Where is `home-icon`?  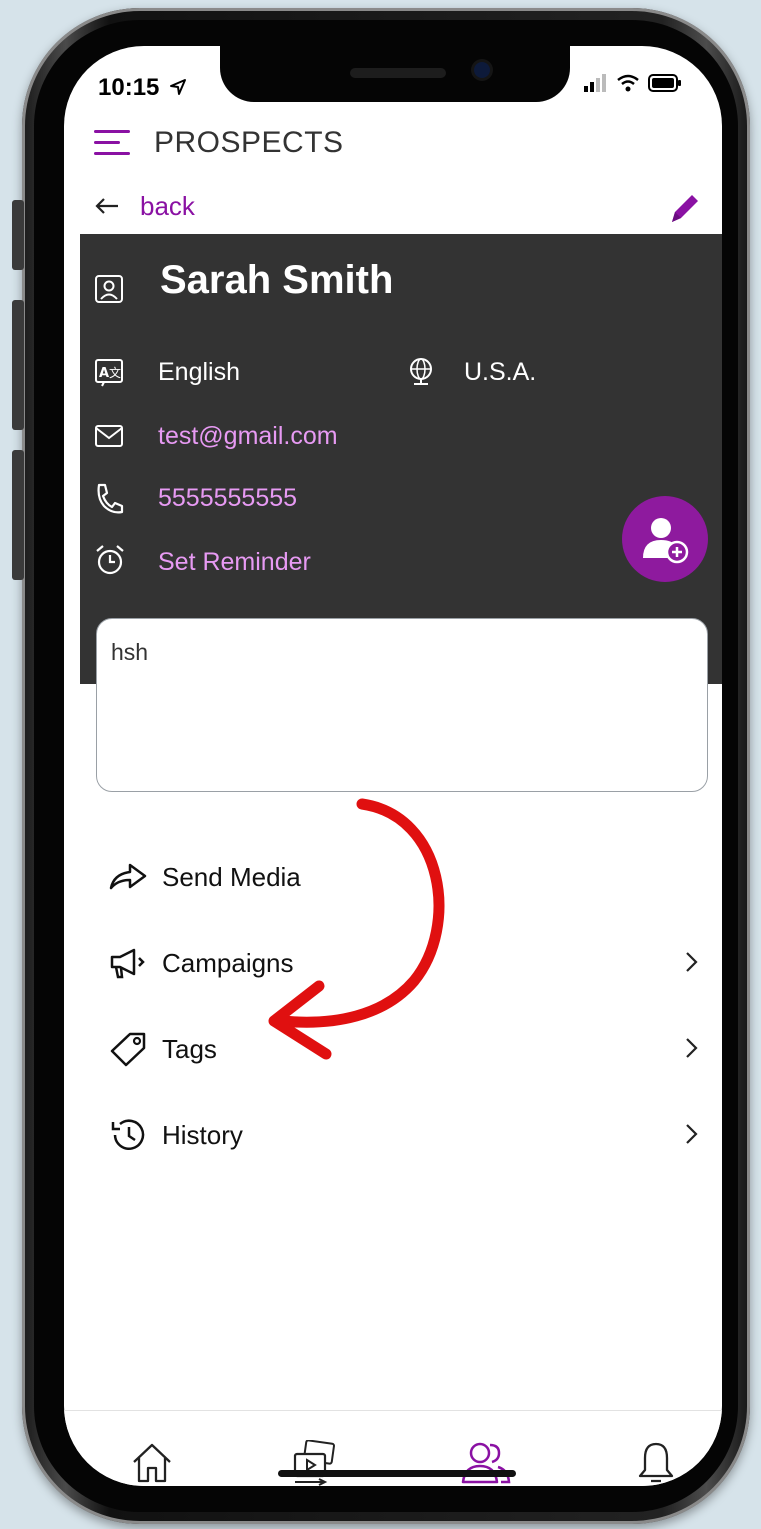
home-icon is located at coordinates (152, 1463).